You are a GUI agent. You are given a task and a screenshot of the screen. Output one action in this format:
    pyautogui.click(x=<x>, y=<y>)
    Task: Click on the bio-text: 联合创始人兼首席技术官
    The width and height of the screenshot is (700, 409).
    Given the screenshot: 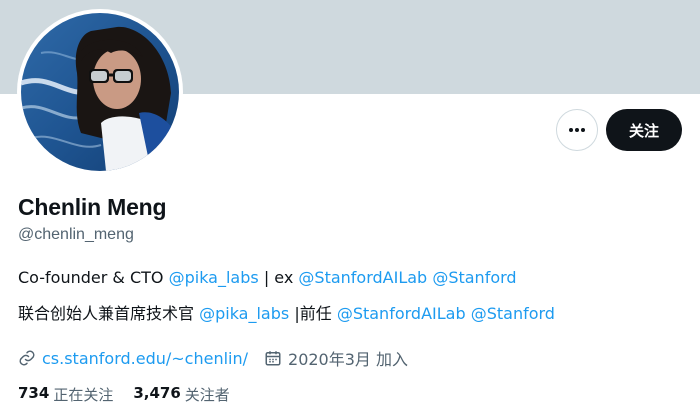 What is the action you would take?
    pyautogui.click(x=109, y=313)
    